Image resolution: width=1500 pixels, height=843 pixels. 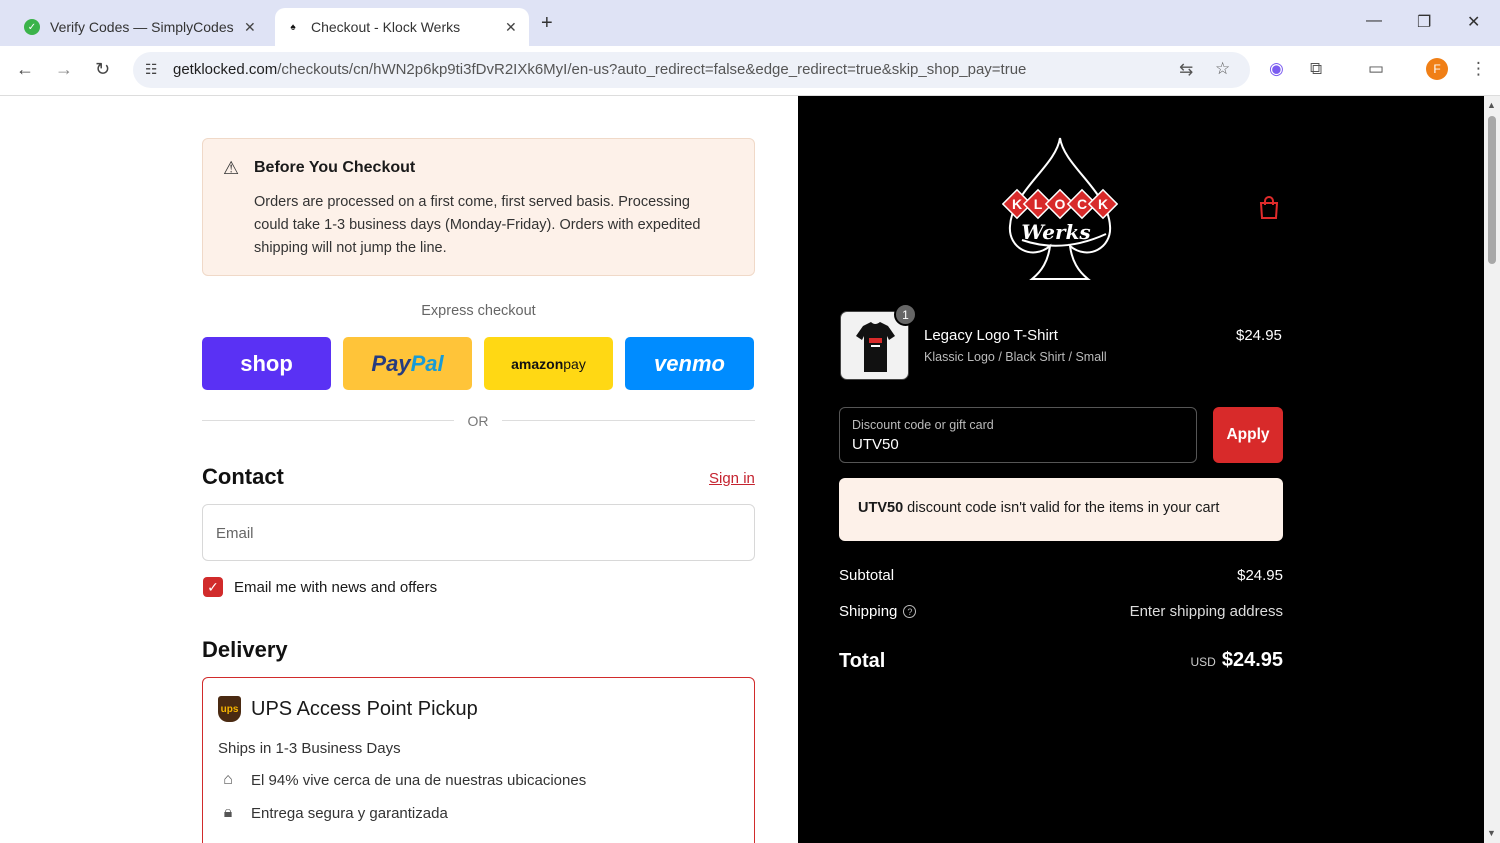 What do you see at coordinates (1269, 211) in the screenshot?
I see `shopping-bag-icon` at bounding box center [1269, 211].